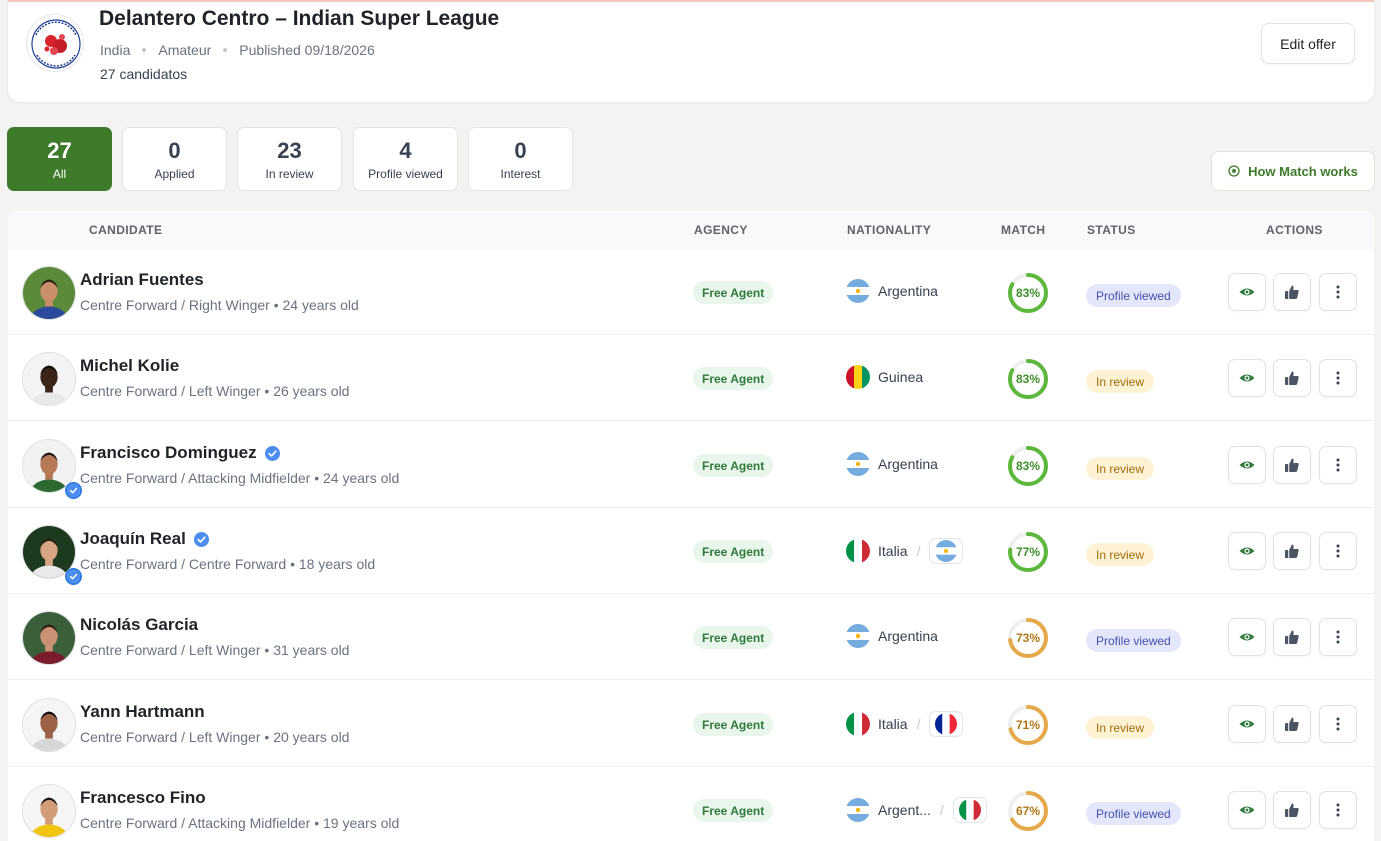 This screenshot has height=841, width=1381. What do you see at coordinates (901, 377) in the screenshot?
I see `nationality-name: Guinea` at bounding box center [901, 377].